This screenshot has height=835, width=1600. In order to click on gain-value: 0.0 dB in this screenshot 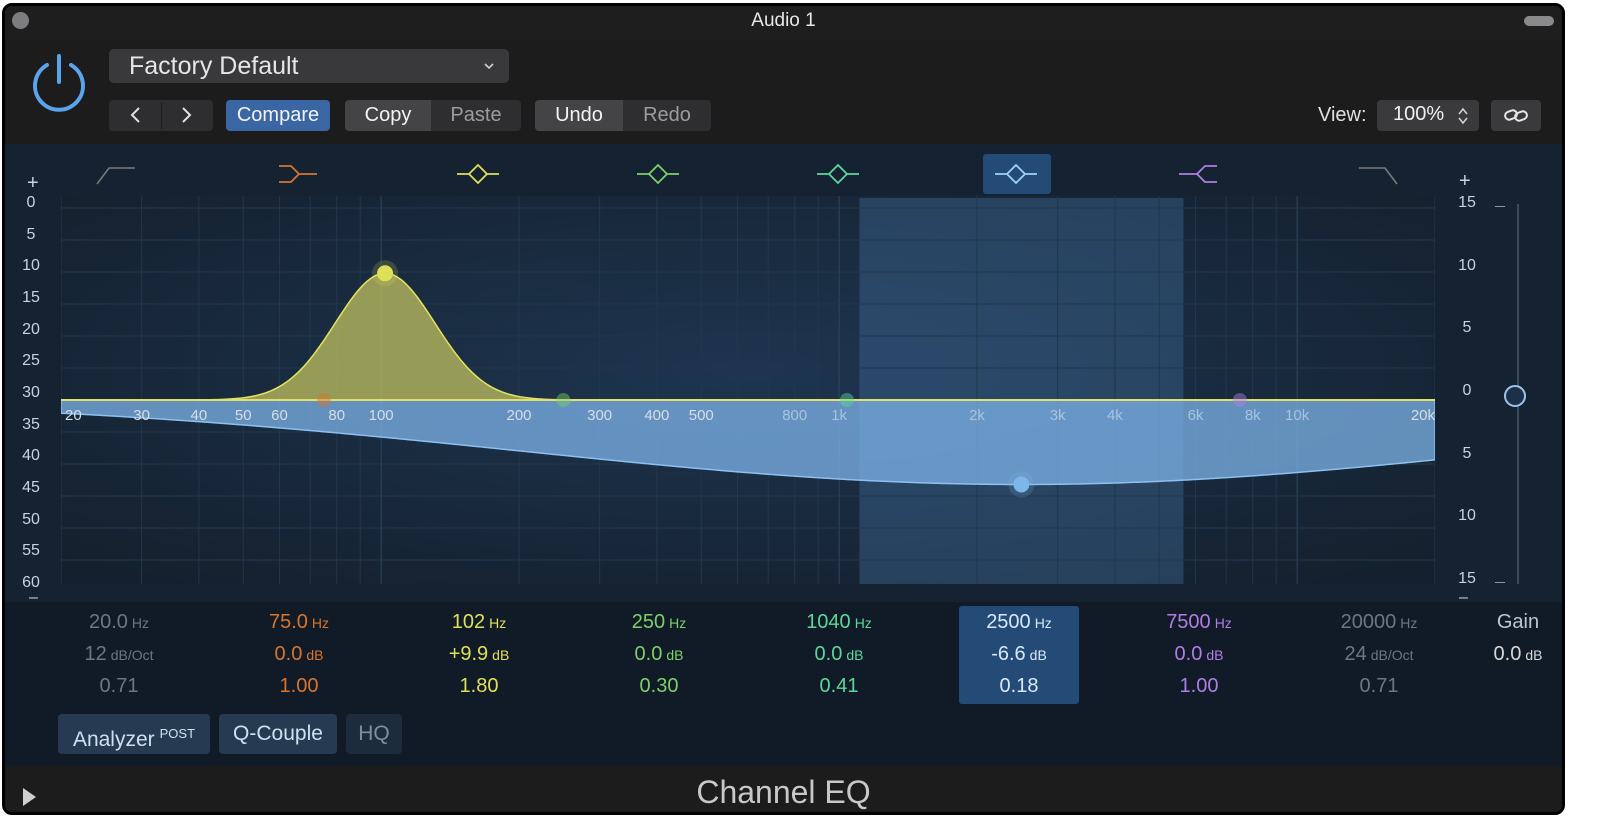, I will do `click(1517, 654)`.